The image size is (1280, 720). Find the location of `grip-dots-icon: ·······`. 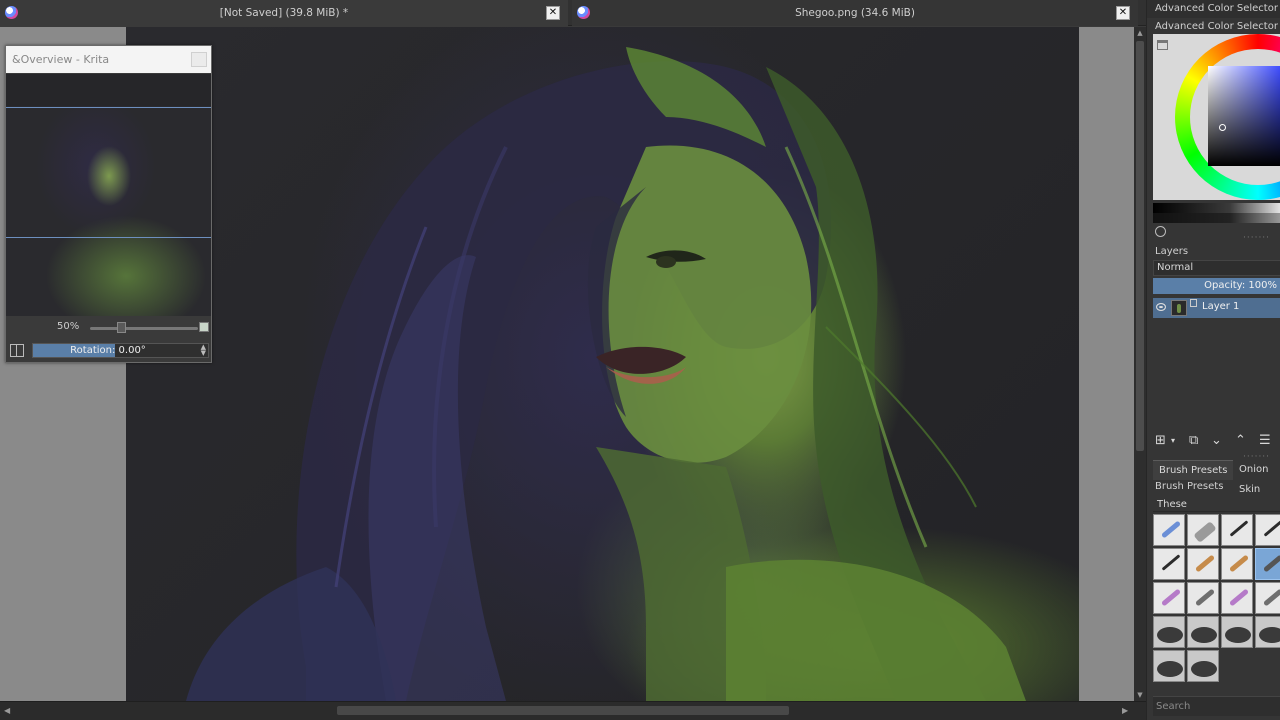

grip-dots-icon: ······· is located at coordinates (1257, 238).